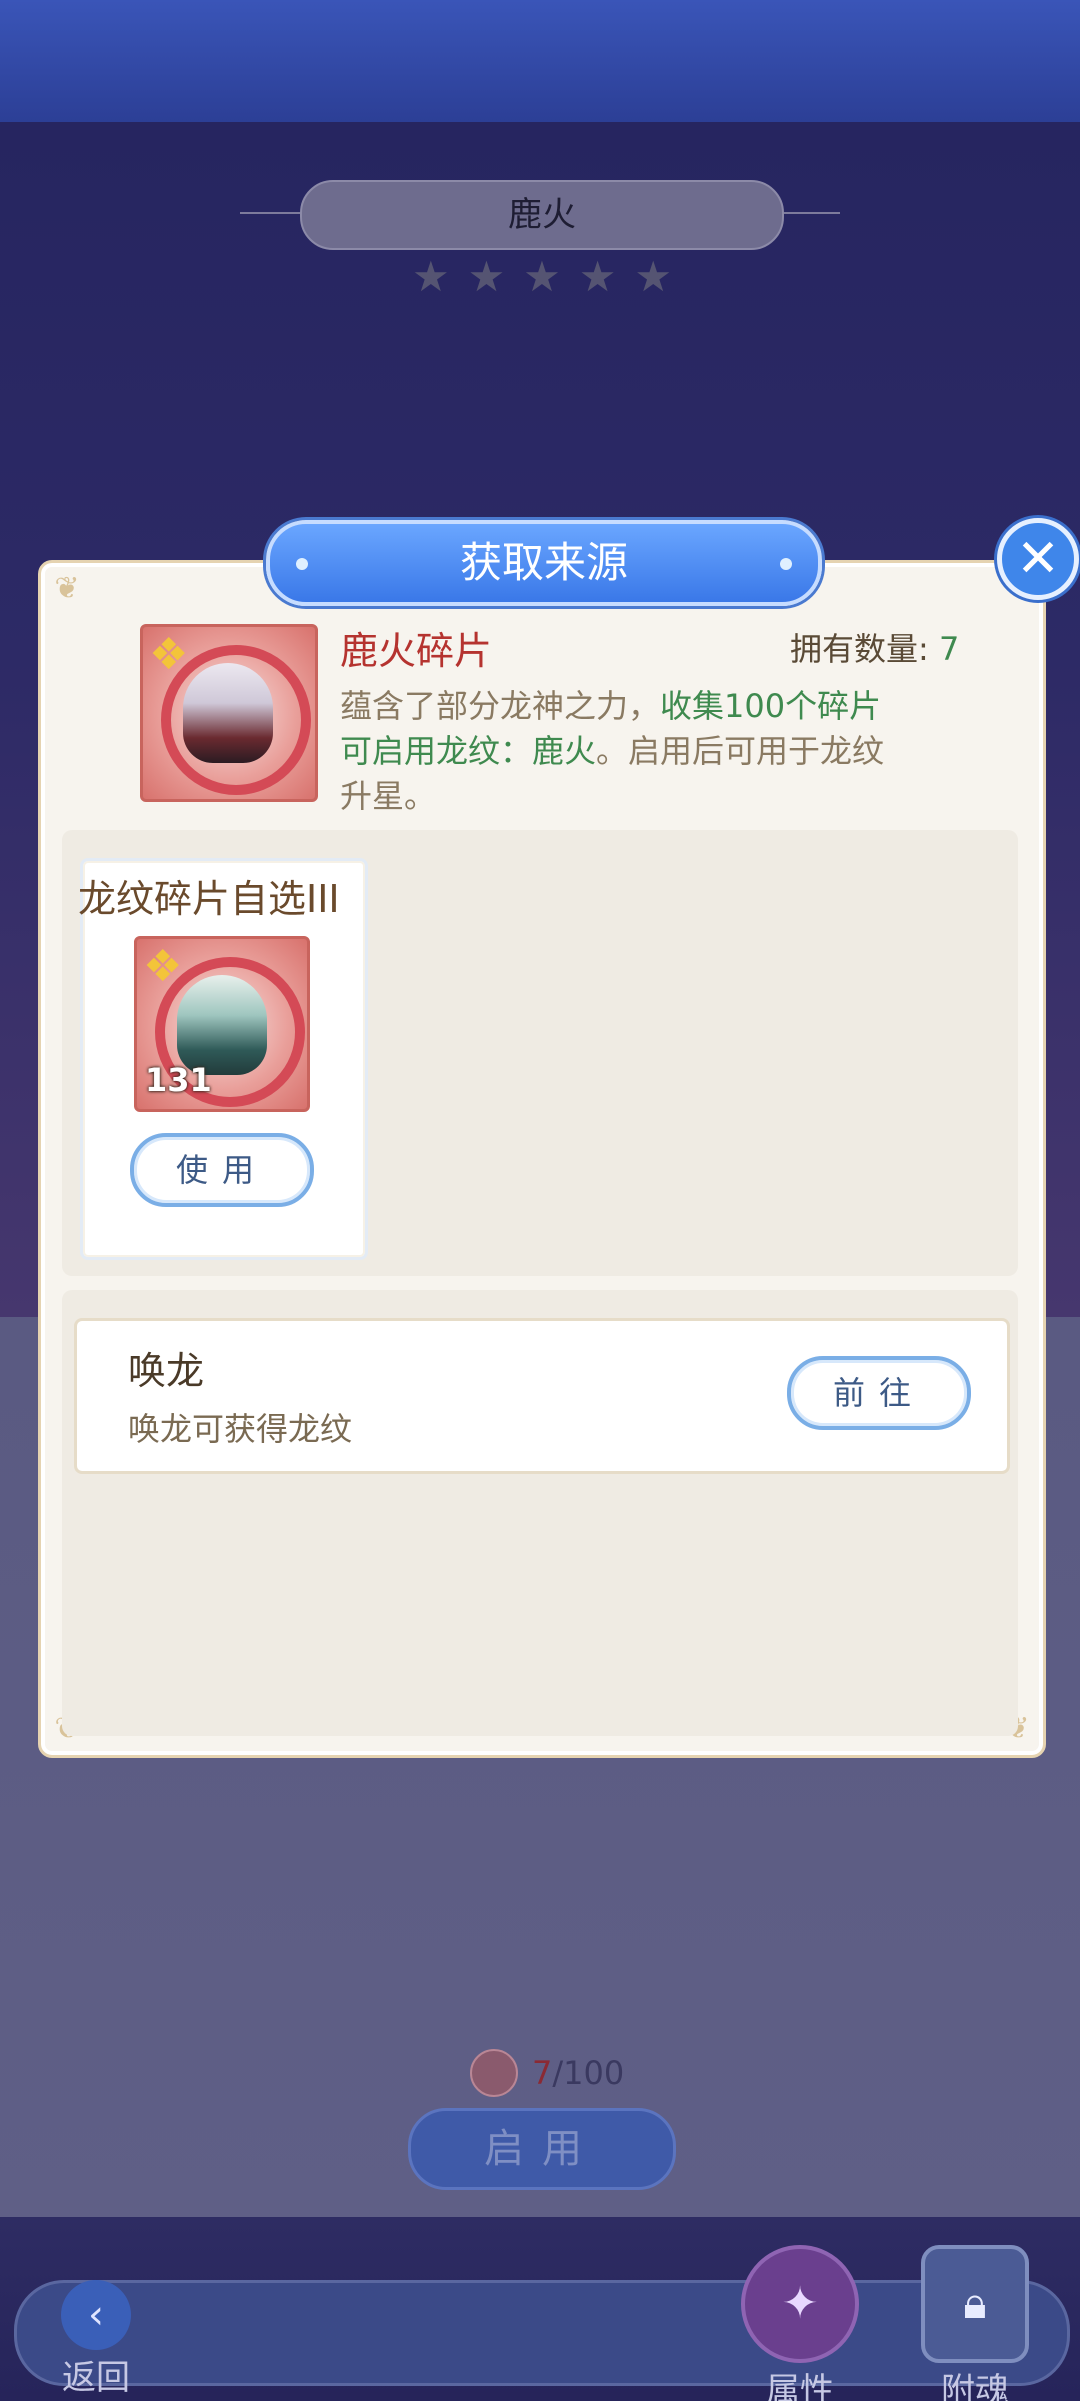 The image size is (1080, 2401). What do you see at coordinates (949, 649) in the screenshot?
I see `owned-value: 7` at bounding box center [949, 649].